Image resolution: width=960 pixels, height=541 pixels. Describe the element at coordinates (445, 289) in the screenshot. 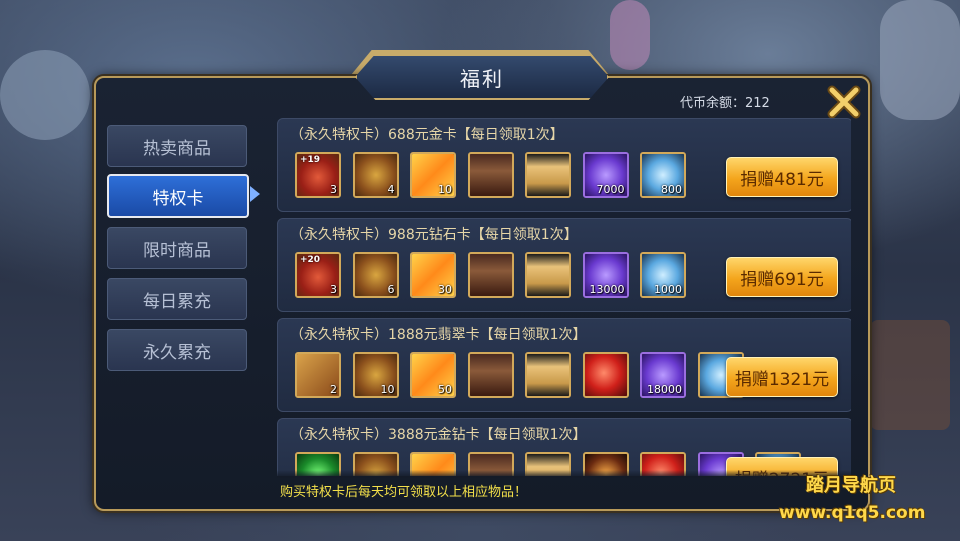

I see `item-quantity: 30` at that location.